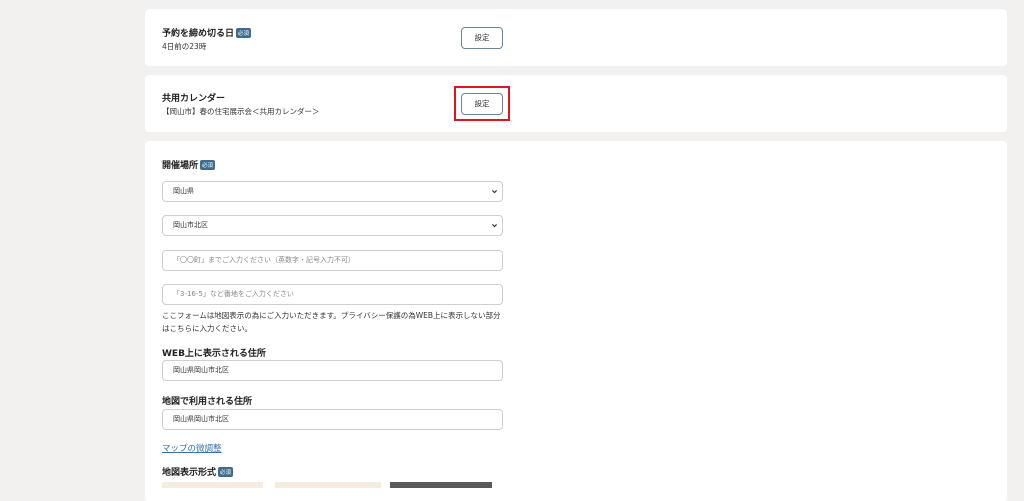 This screenshot has width=1024, height=501. What do you see at coordinates (194, 99) in the screenshot?
I see `calendar-title: 共用カレンダー` at bounding box center [194, 99].